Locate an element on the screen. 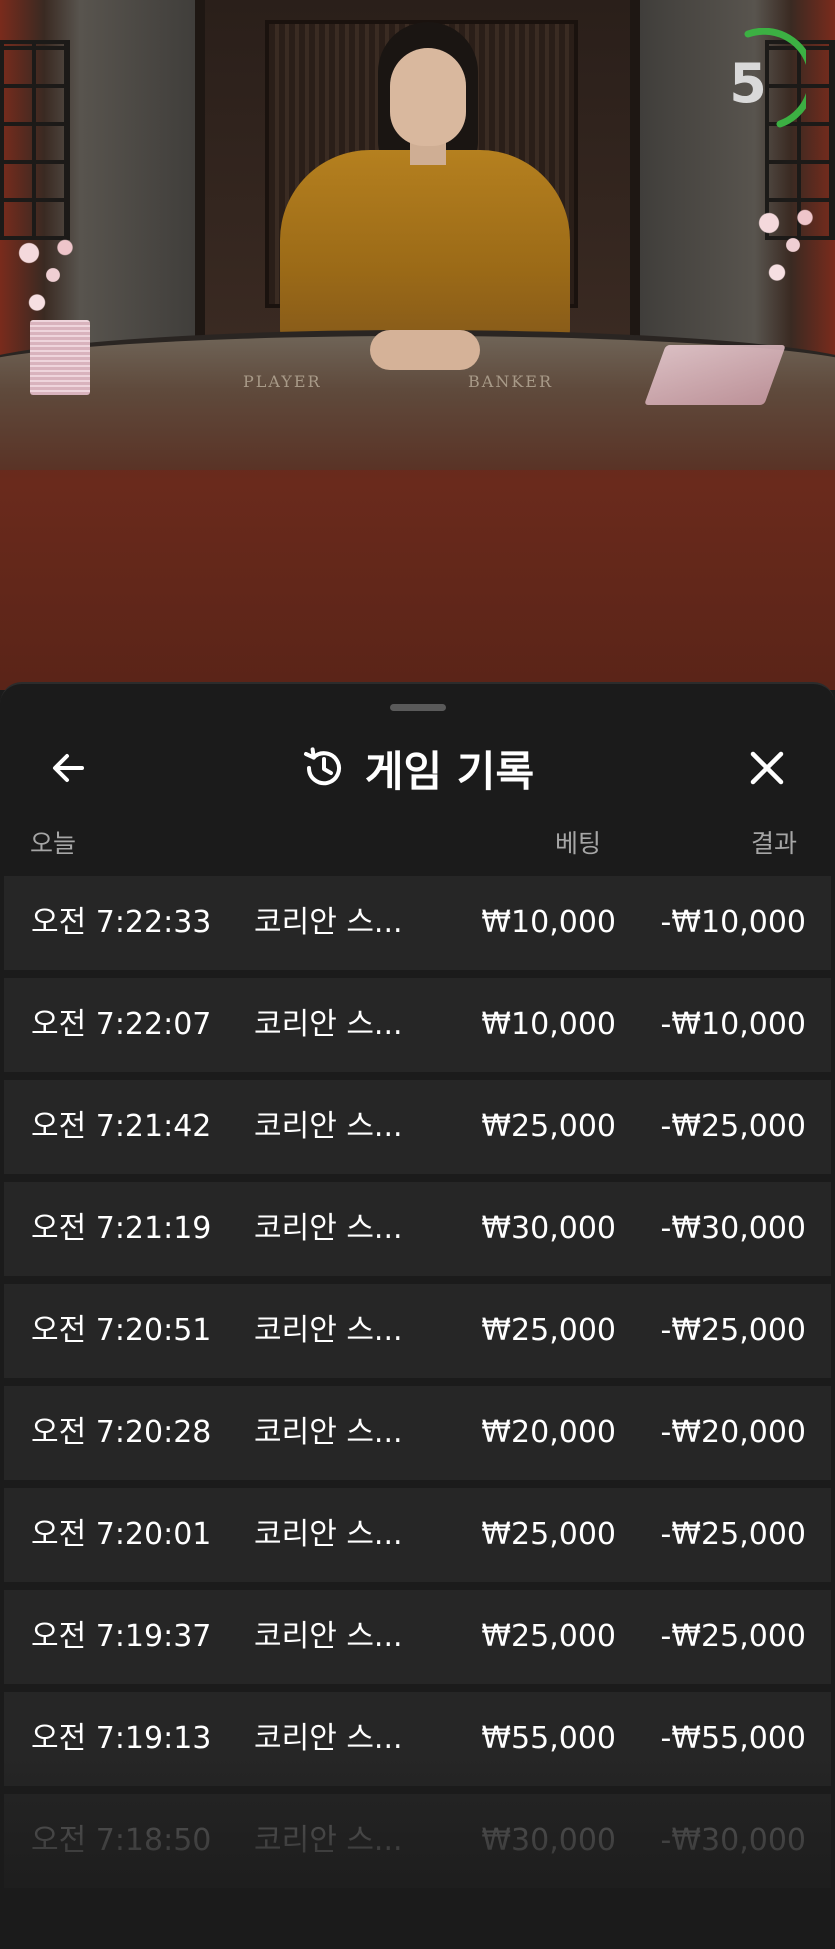 The width and height of the screenshot is (835, 1949). blossom-left is located at coordinates (45, 275).